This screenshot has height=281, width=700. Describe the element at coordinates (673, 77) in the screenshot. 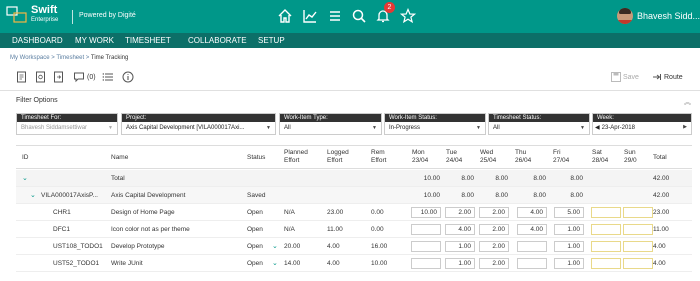

I see `route-button: Route` at that location.